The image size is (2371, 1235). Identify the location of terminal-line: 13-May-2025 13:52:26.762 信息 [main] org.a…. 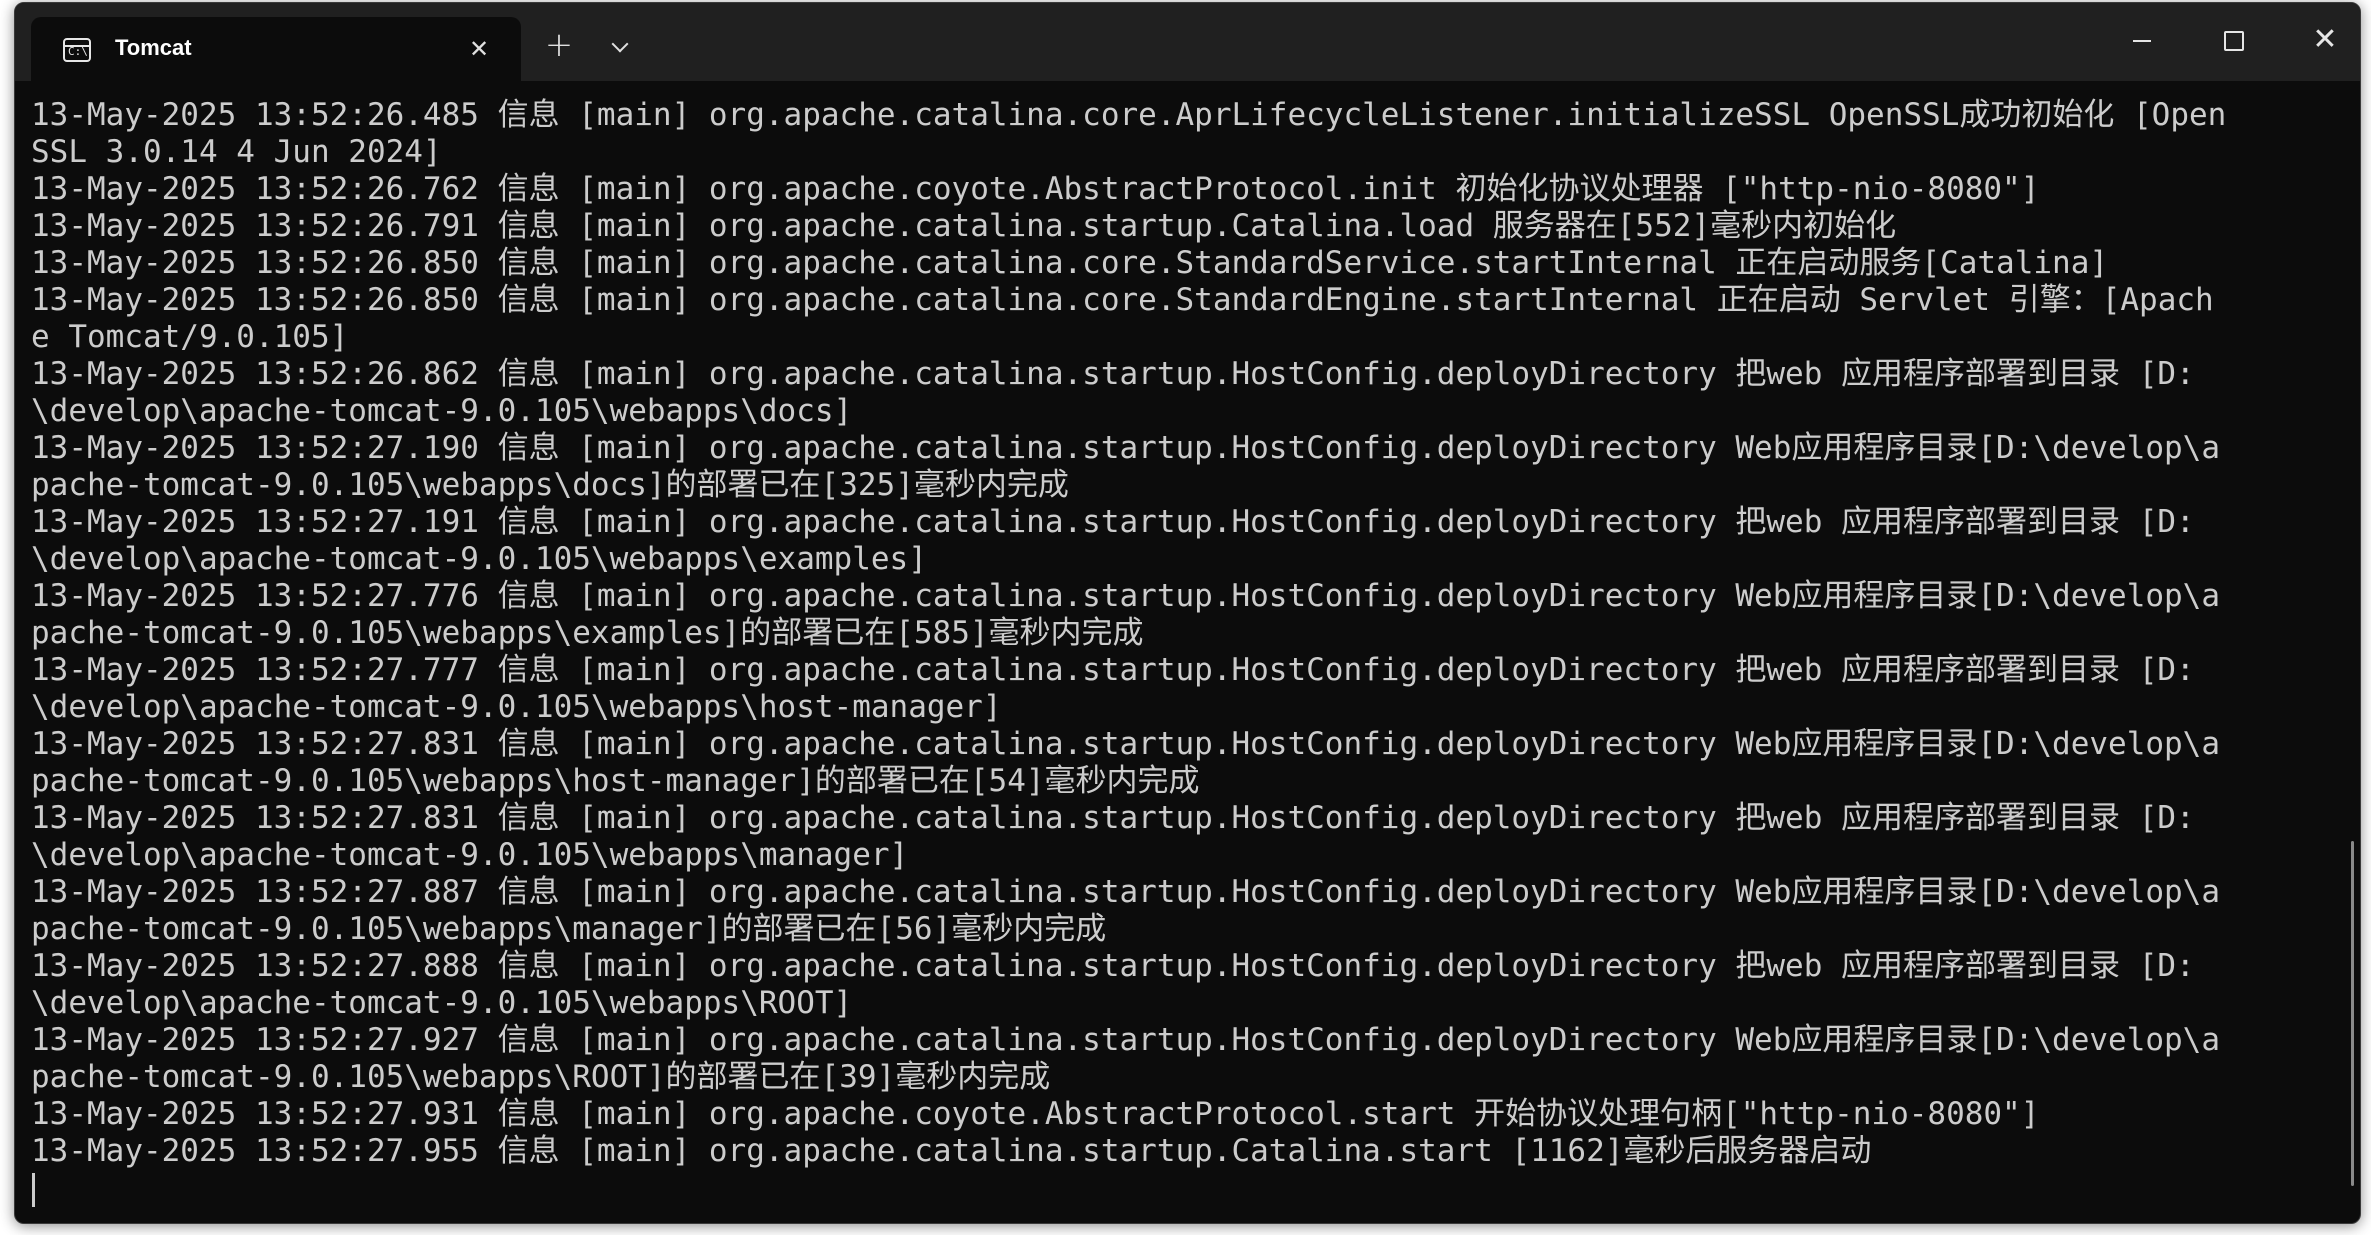
(1035, 189).